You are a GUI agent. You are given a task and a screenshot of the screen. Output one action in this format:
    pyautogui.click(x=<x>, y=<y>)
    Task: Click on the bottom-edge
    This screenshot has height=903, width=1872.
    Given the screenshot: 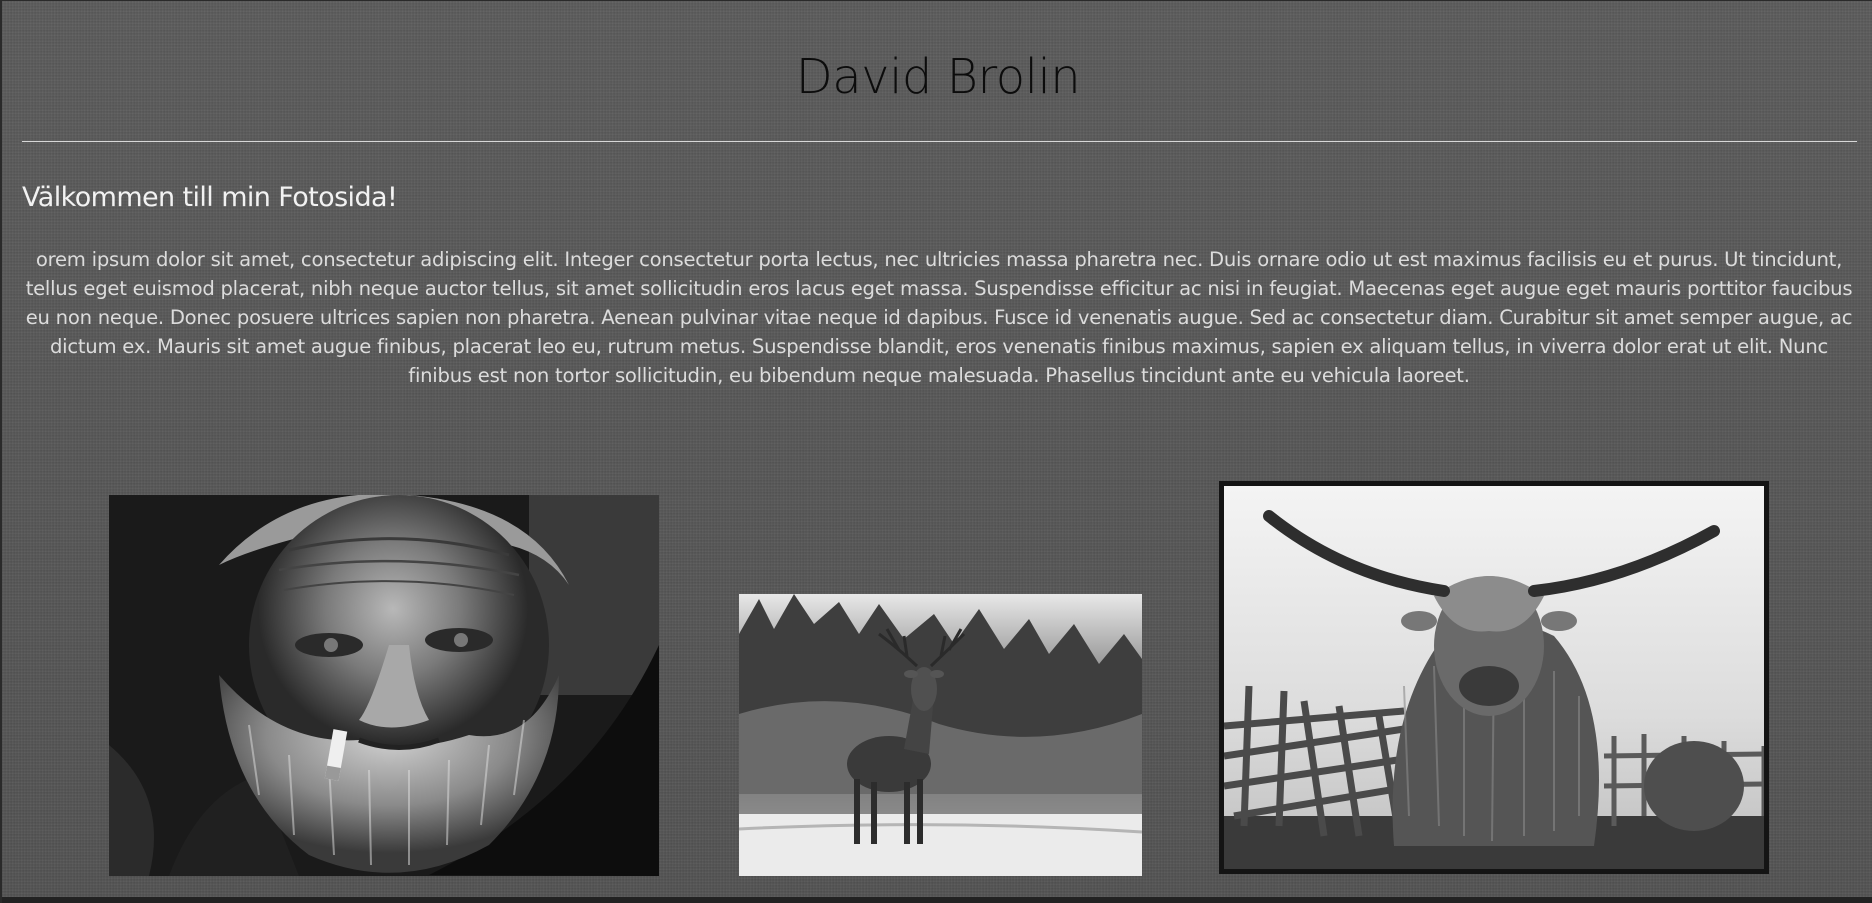 What is the action you would take?
    pyautogui.click(x=937, y=900)
    